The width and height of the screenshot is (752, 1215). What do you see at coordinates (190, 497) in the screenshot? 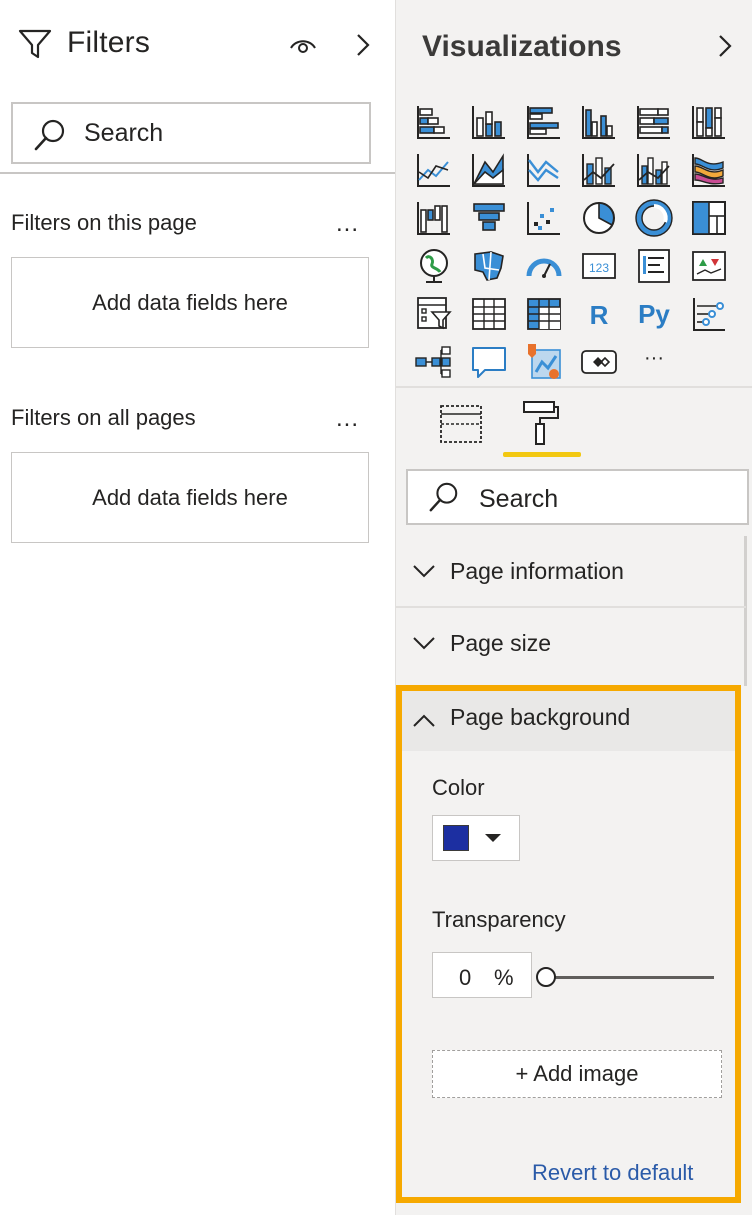
I see `filters-on-all-pages-dropzone: Add data fields here` at bounding box center [190, 497].